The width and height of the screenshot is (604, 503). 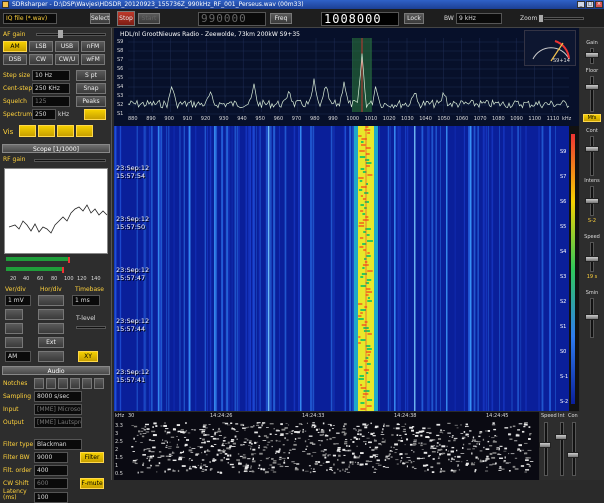 What do you see at coordinates (51, 470) in the screenshot?
I see `filt-order-input: 400` at bounding box center [51, 470].